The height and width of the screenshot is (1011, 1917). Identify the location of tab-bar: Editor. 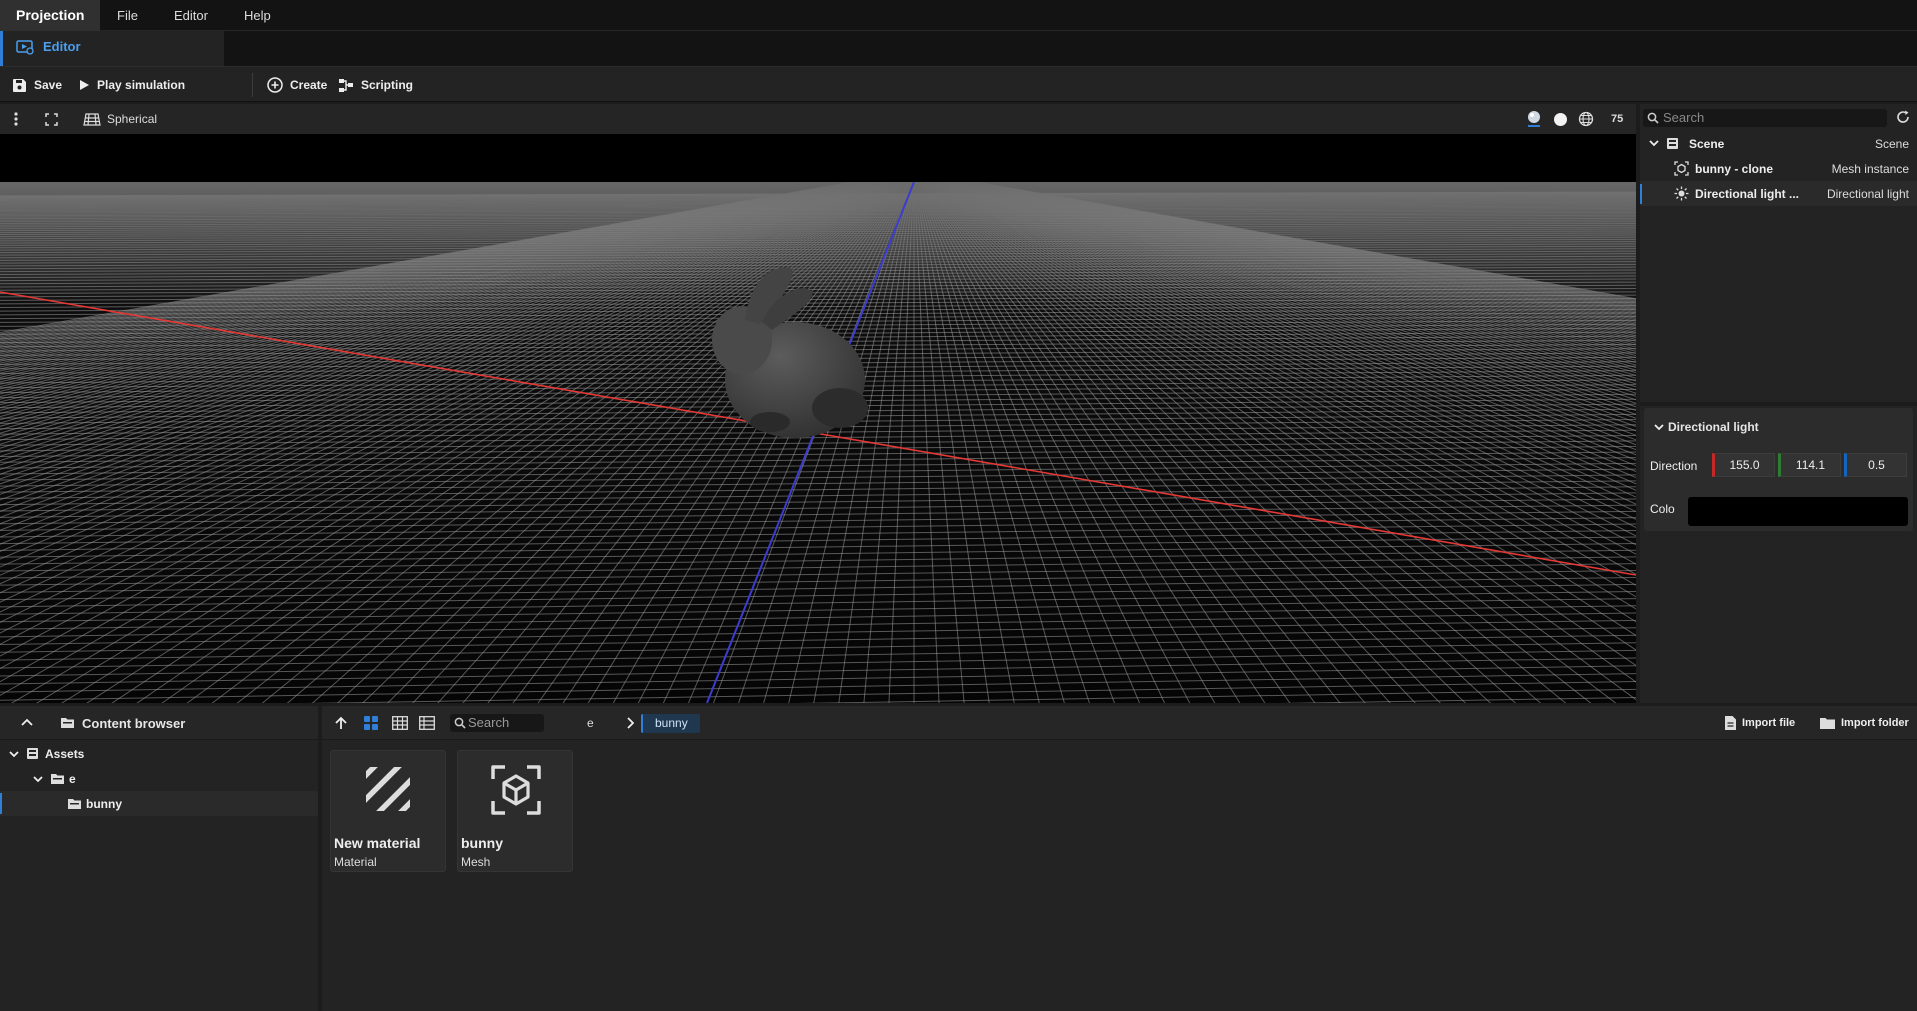
(958, 48).